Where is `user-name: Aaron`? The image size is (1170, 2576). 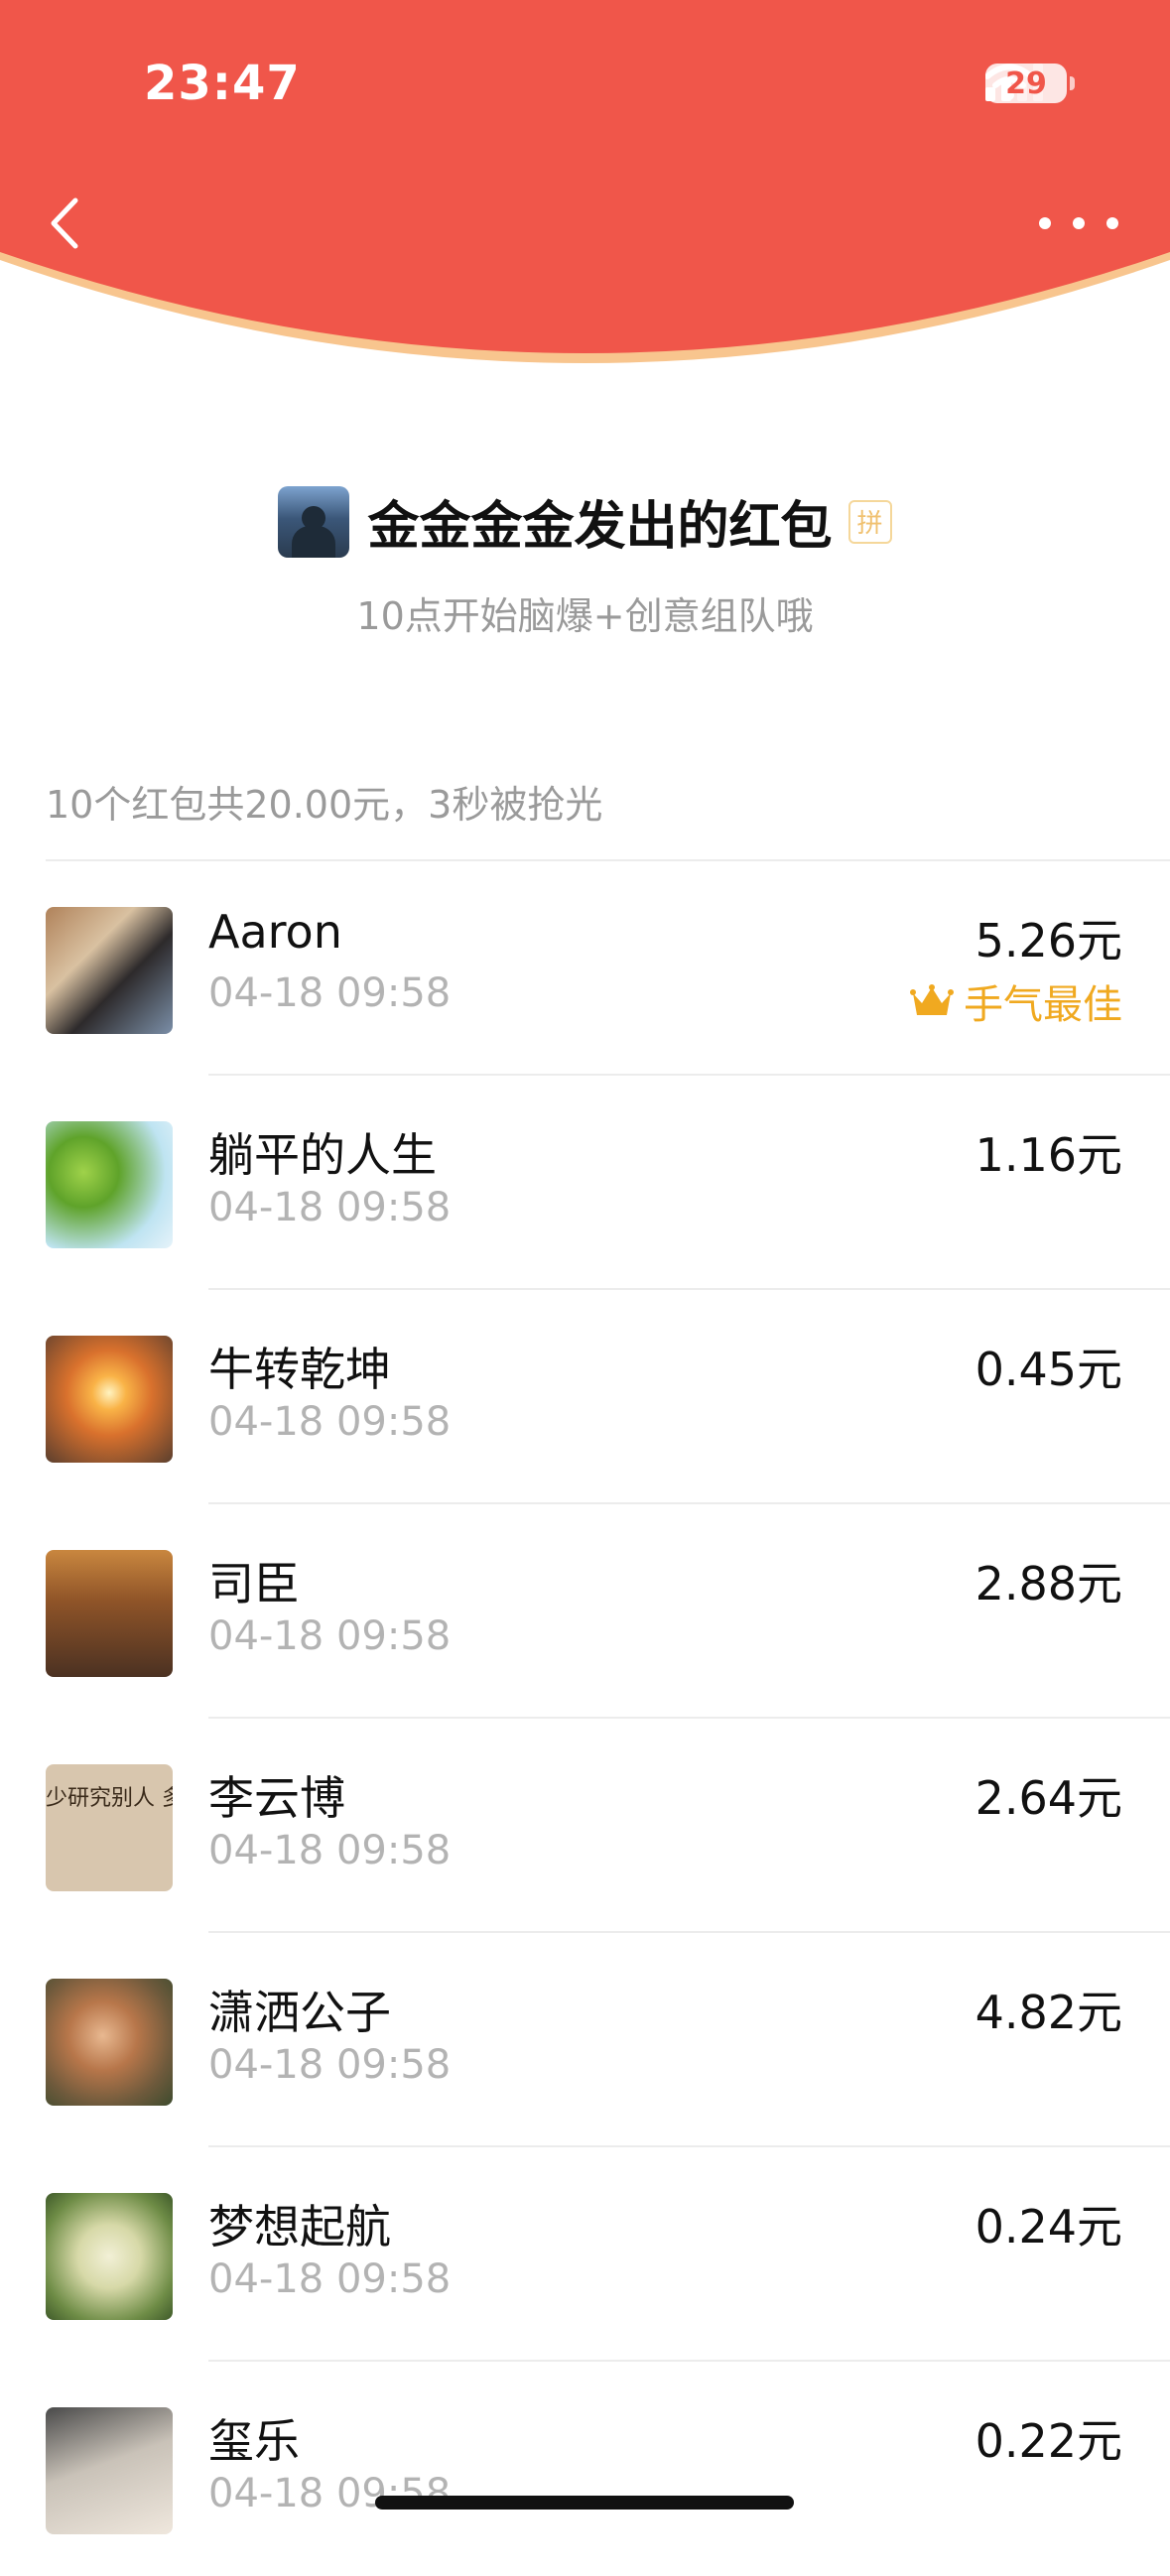 user-name: Aaron is located at coordinates (275, 932).